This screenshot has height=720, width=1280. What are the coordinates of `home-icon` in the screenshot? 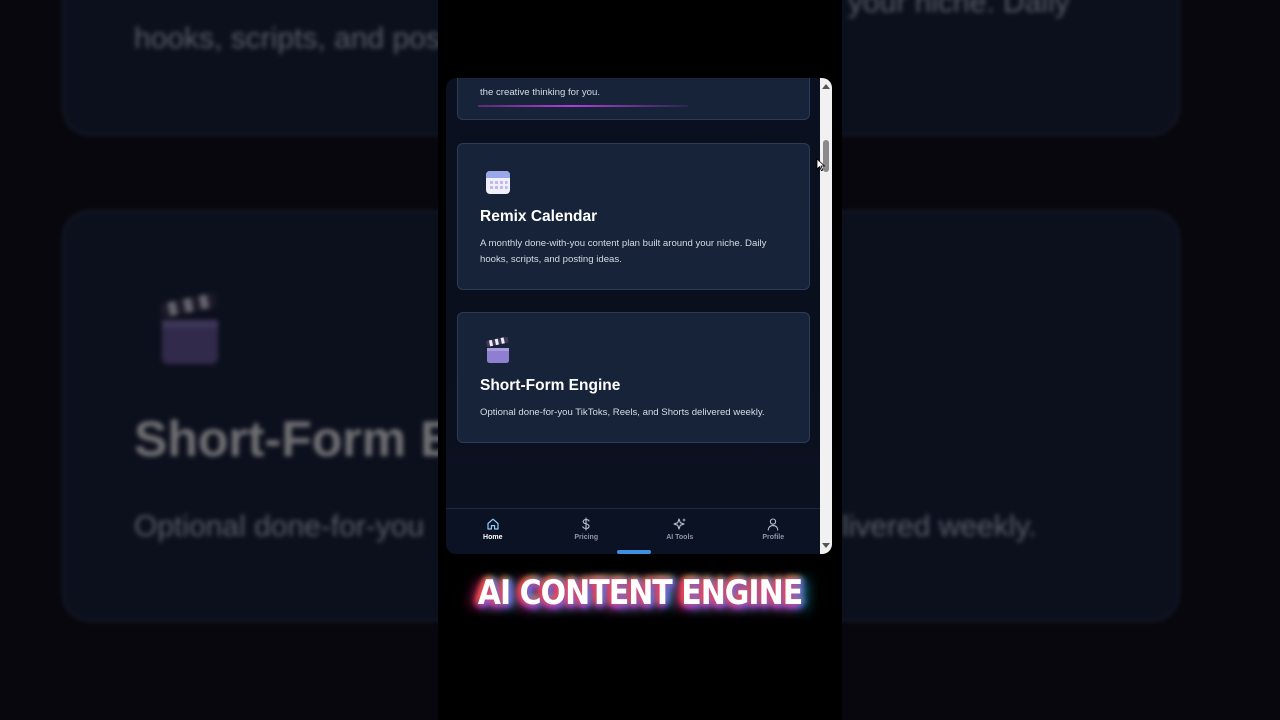 It's located at (493, 524).